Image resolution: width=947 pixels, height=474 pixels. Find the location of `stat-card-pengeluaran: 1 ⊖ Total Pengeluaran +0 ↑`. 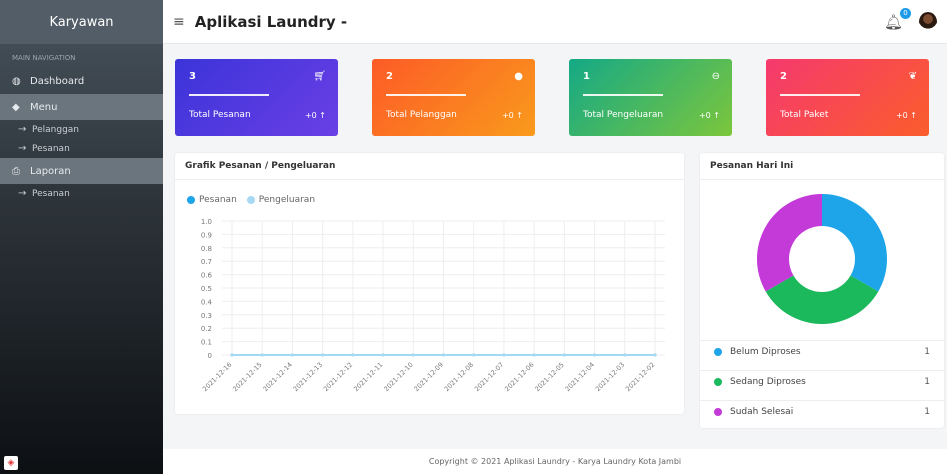

stat-card-pengeluaran: 1 ⊖ Total Pengeluaran +0 ↑ is located at coordinates (650, 97).